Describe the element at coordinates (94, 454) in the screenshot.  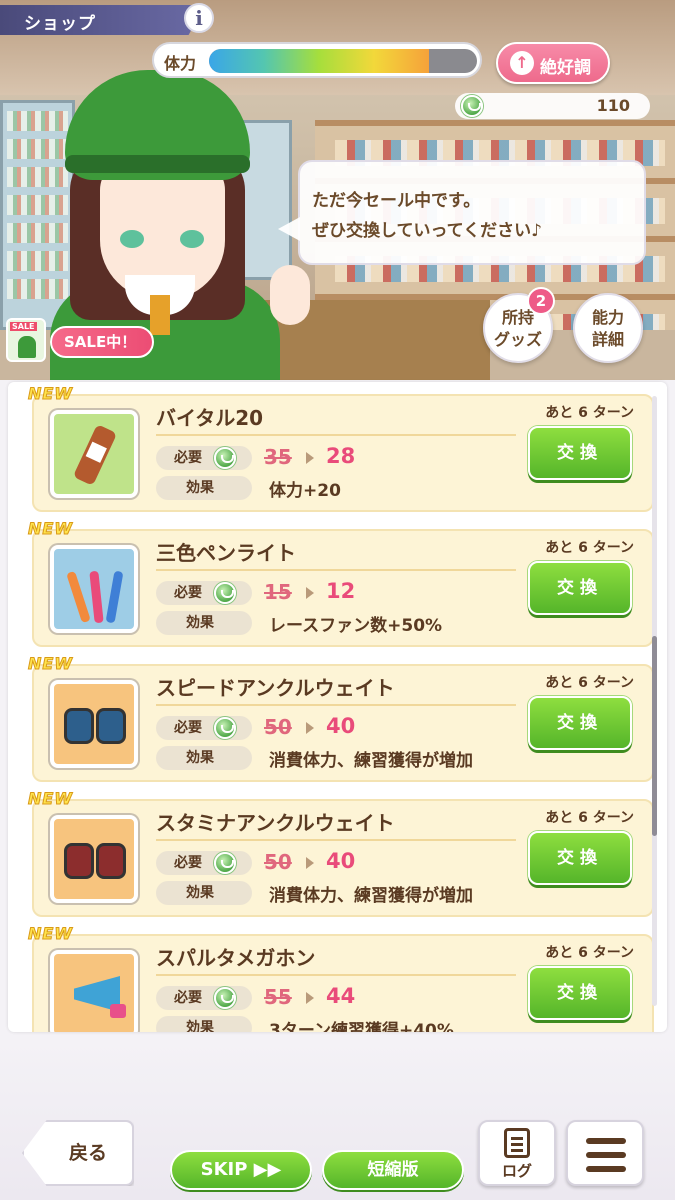
I see `drink-bottle-icon` at that location.